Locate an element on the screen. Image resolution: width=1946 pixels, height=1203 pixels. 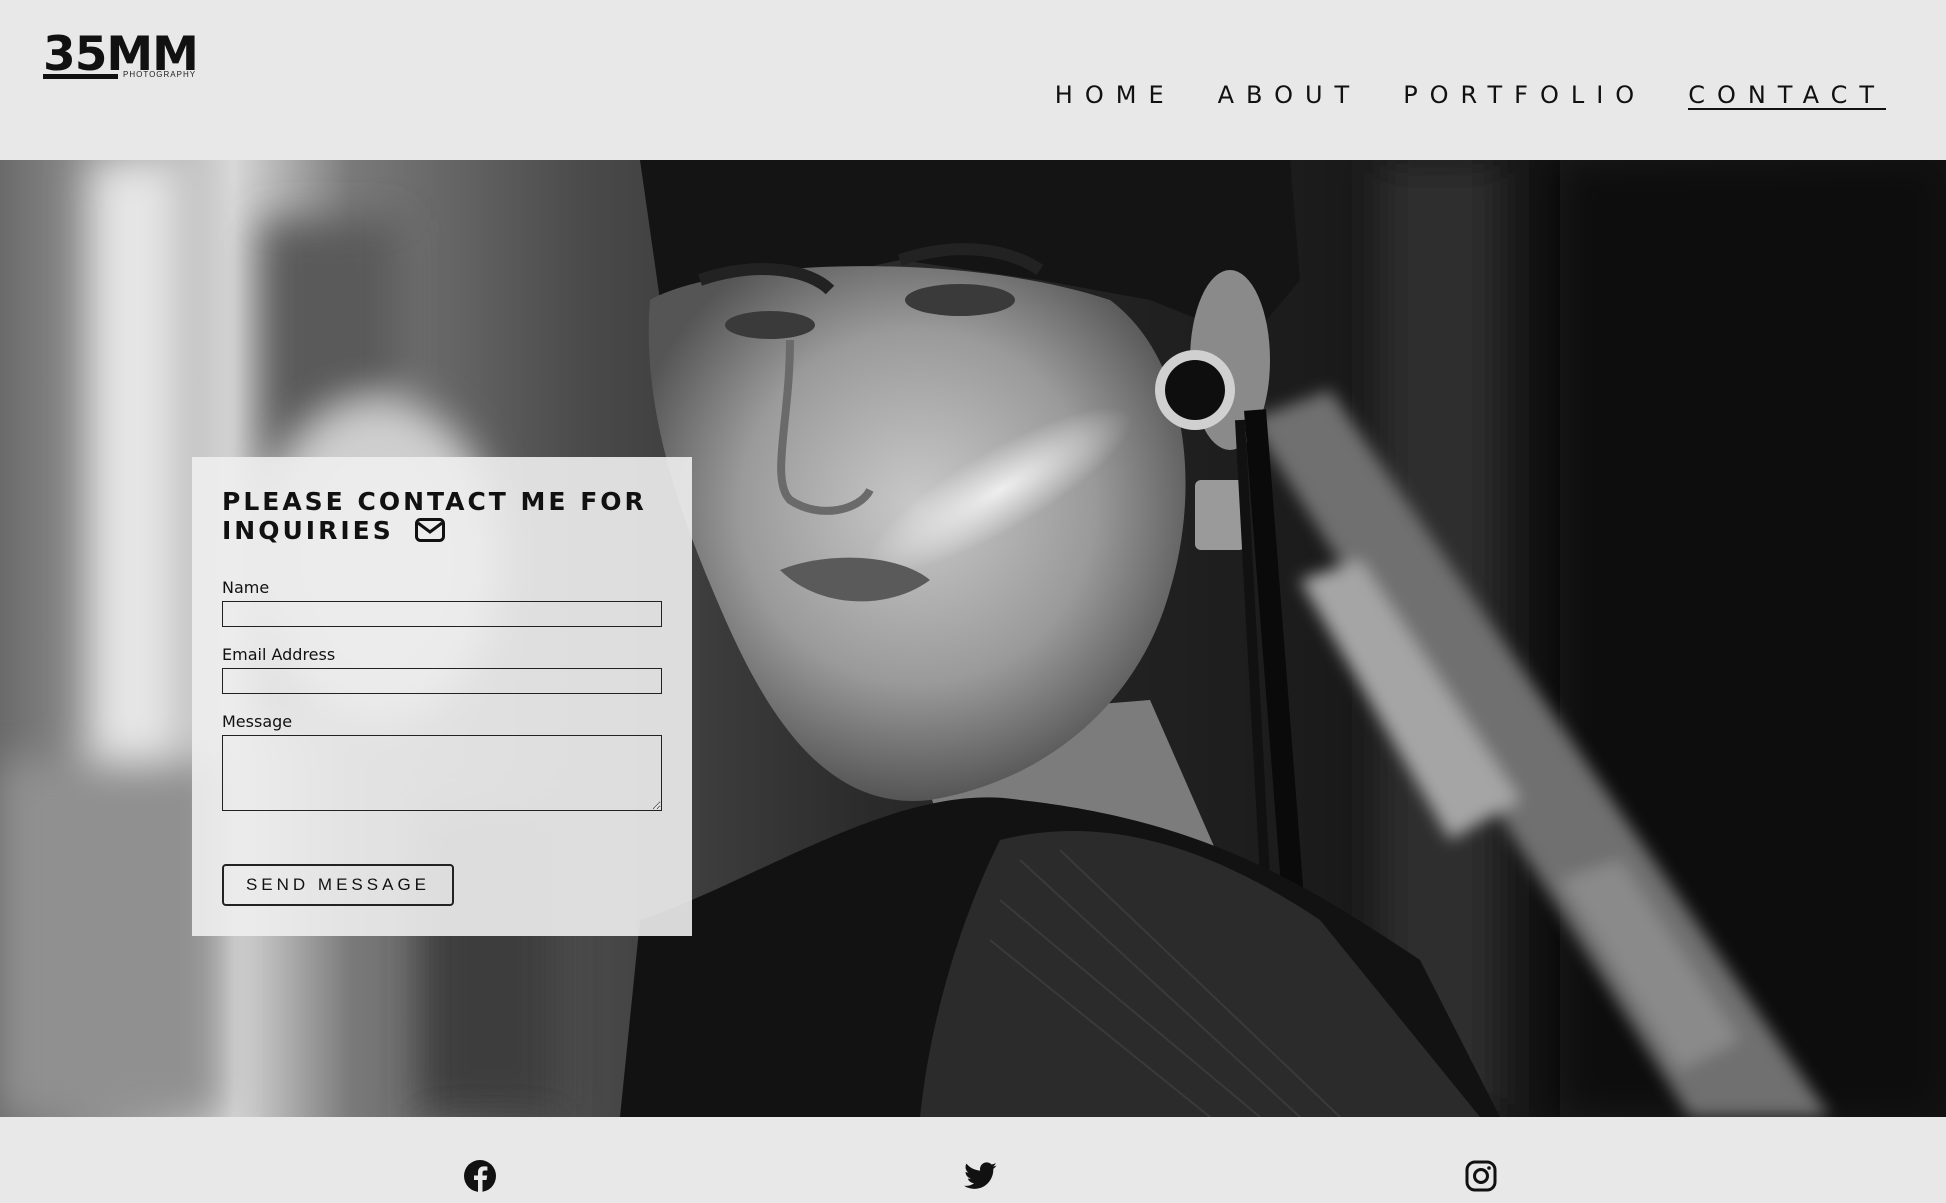
message-label: Message is located at coordinates (257, 721).